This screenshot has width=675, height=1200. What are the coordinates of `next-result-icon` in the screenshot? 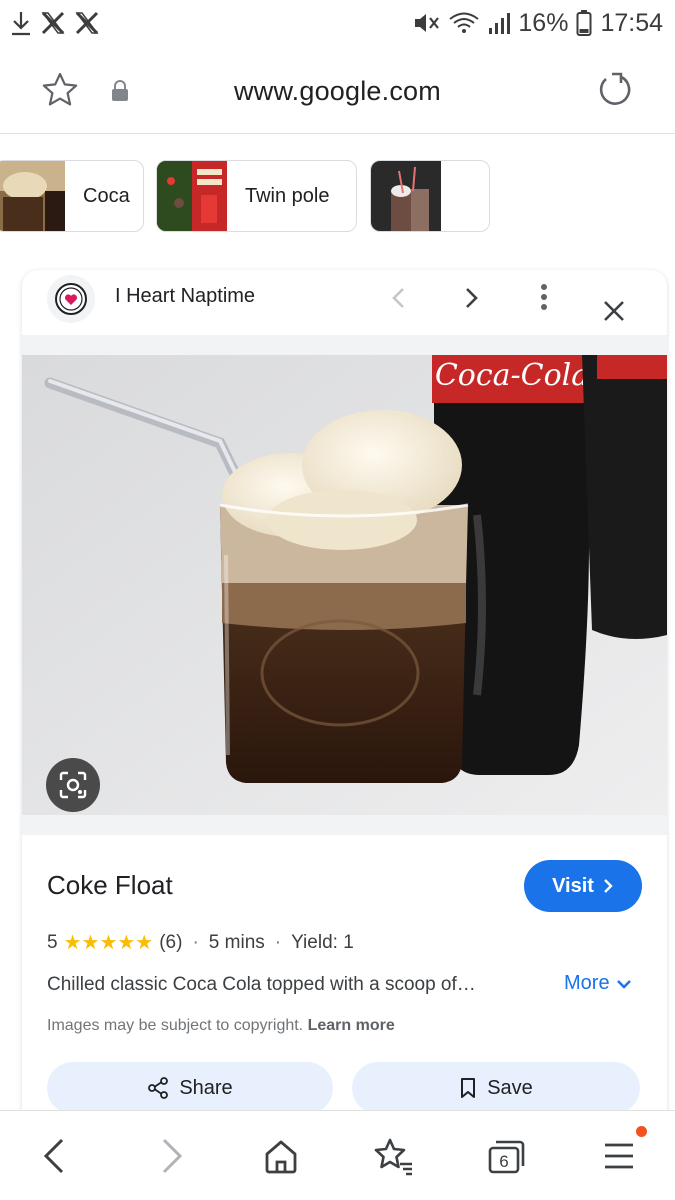 It's located at (471, 298).